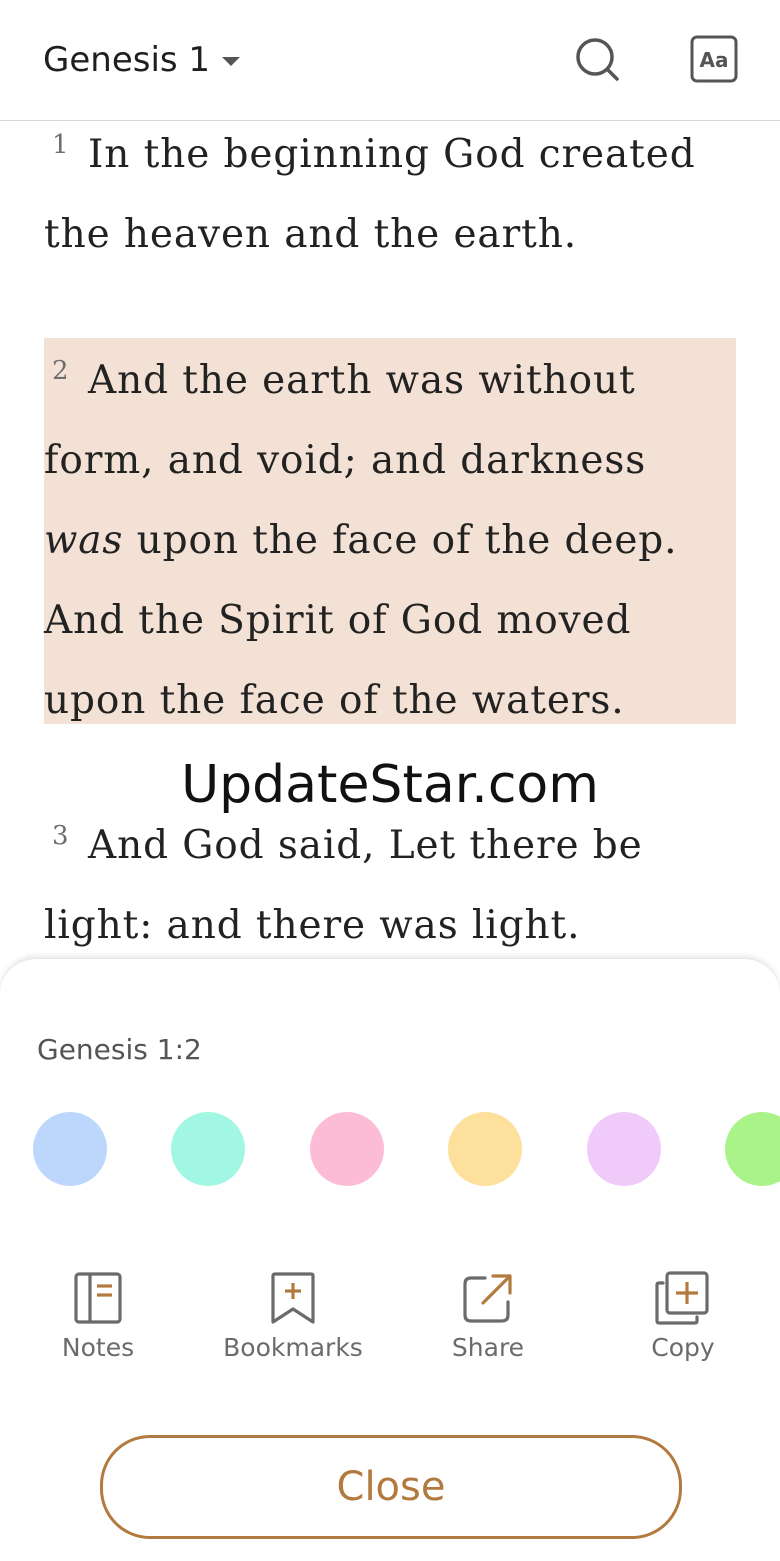  I want to click on font-settings-button: Aa, so click(714, 59).